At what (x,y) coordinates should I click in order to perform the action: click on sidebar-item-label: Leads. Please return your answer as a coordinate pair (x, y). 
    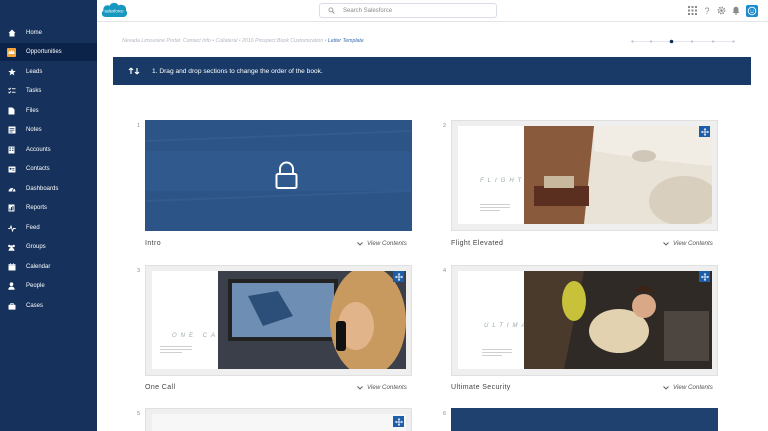
    Looking at the image, I should click on (34, 72).